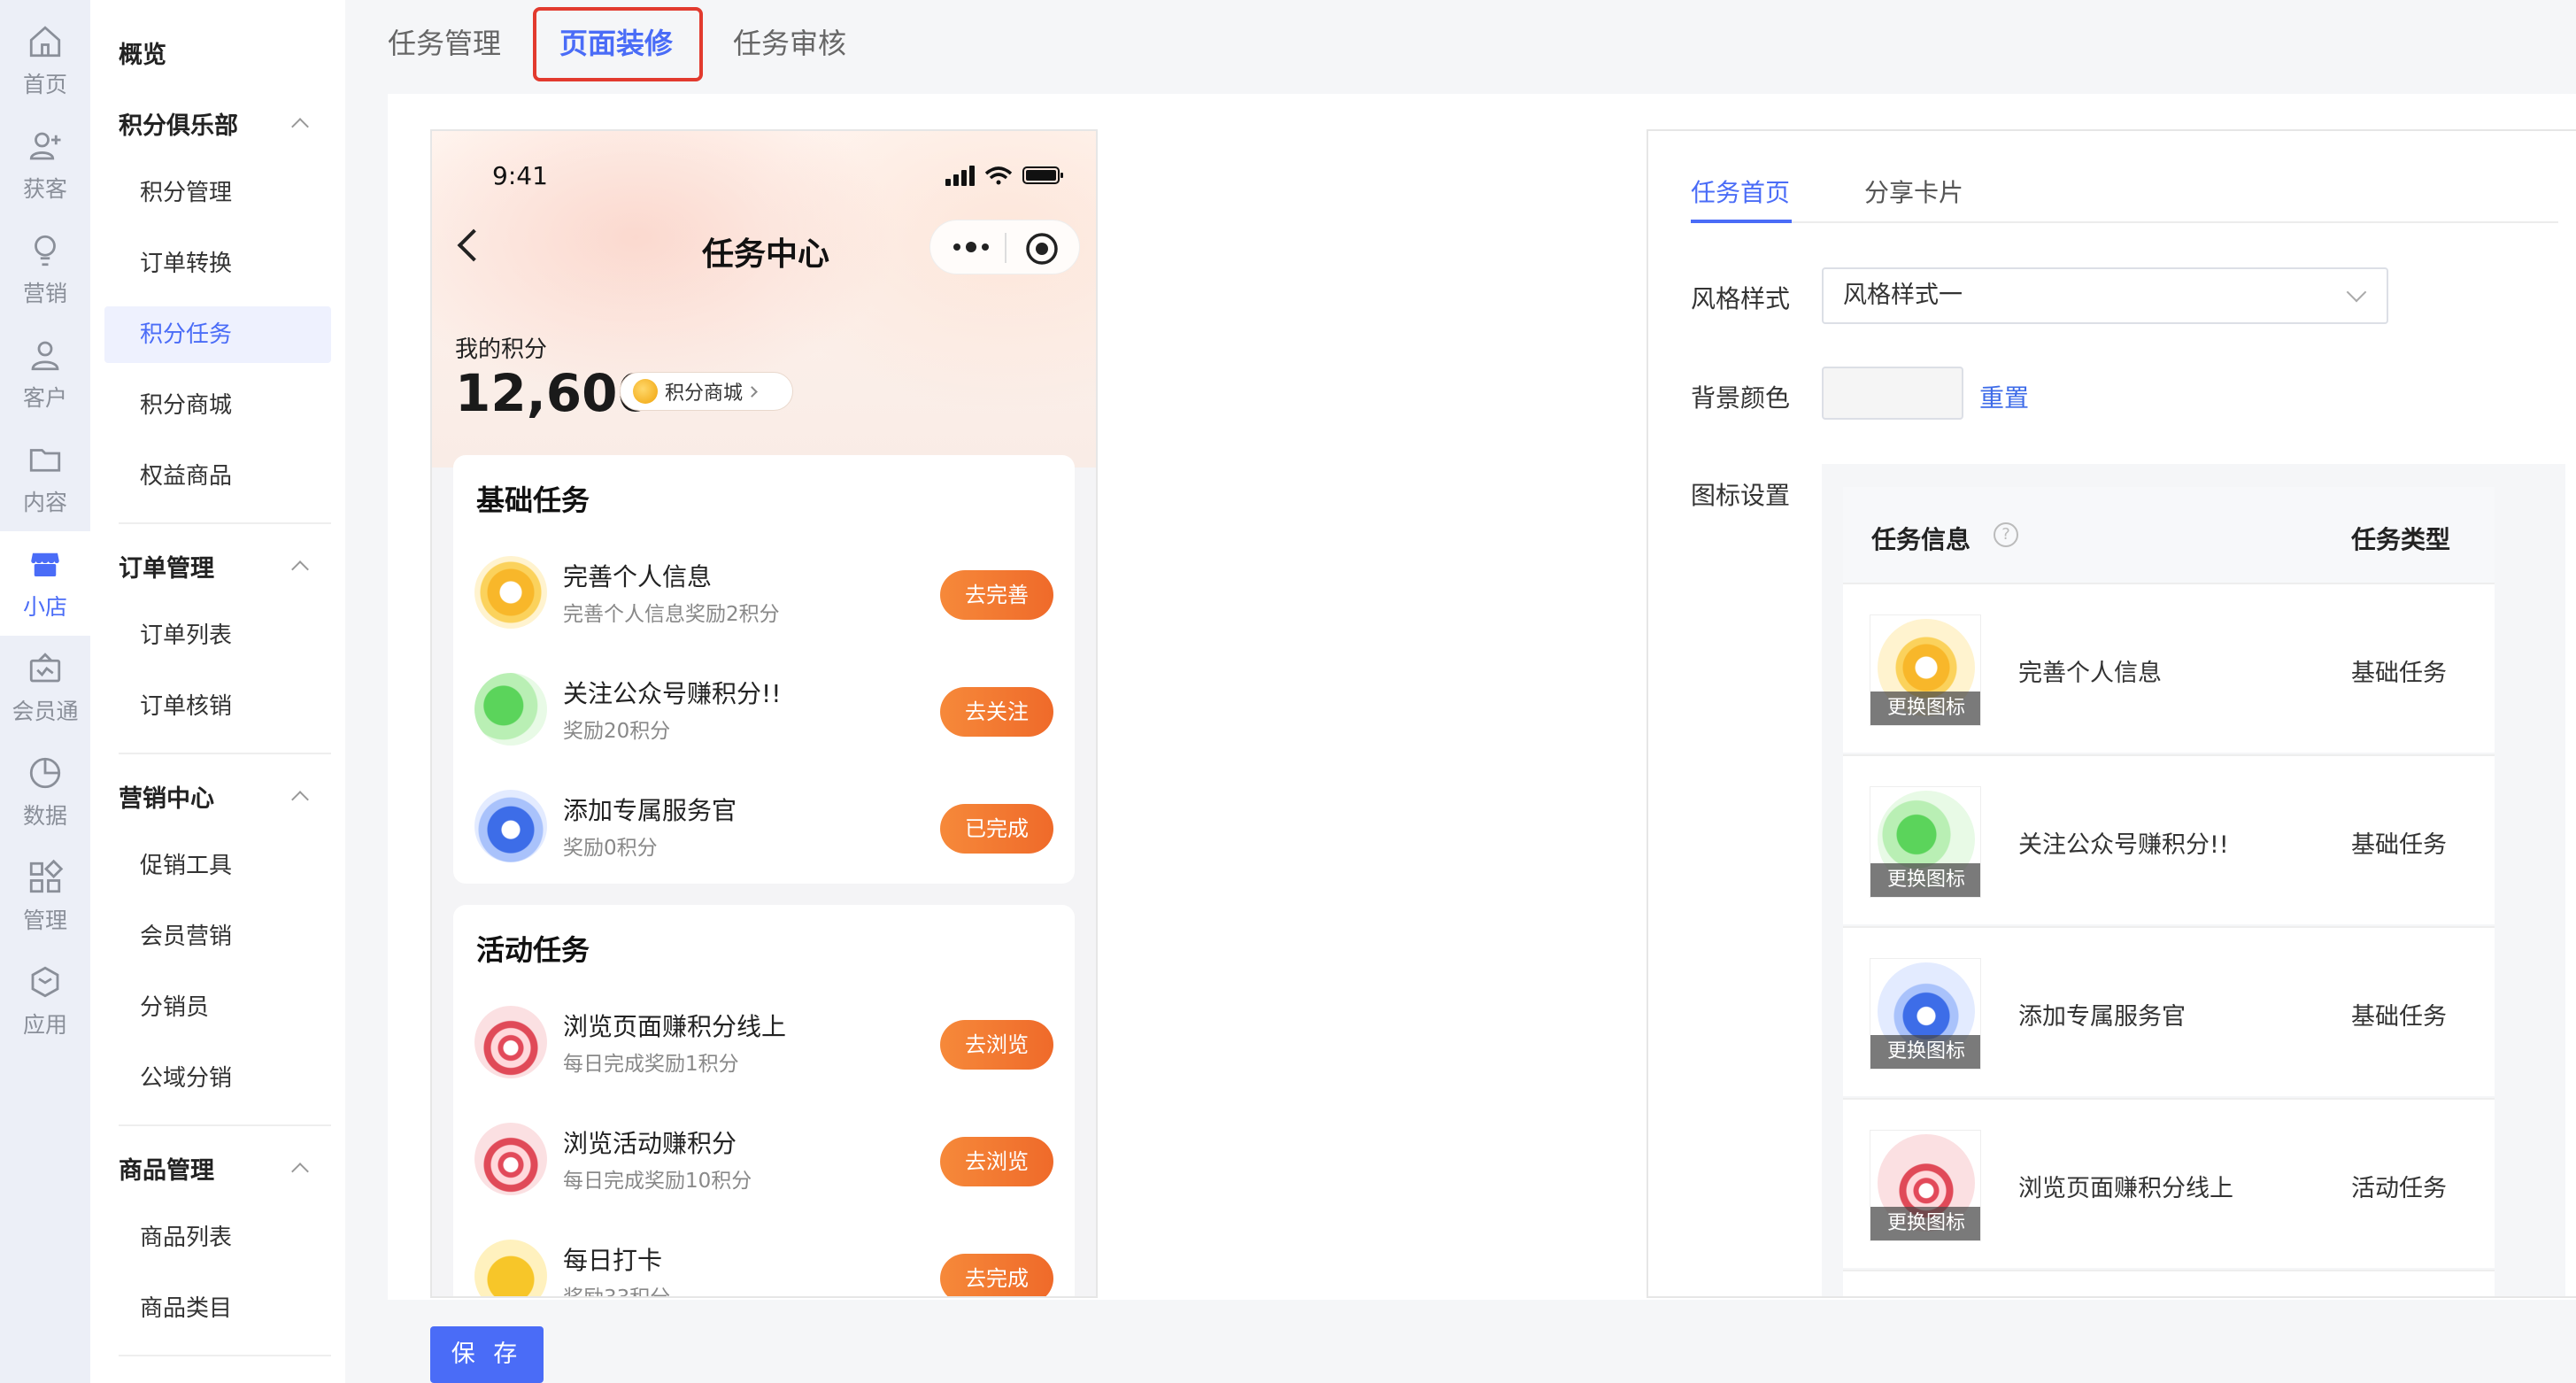 This screenshot has width=2576, height=1383. Describe the element at coordinates (45, 583) in the screenshot. I see `rail-item-shop: 小店` at that location.